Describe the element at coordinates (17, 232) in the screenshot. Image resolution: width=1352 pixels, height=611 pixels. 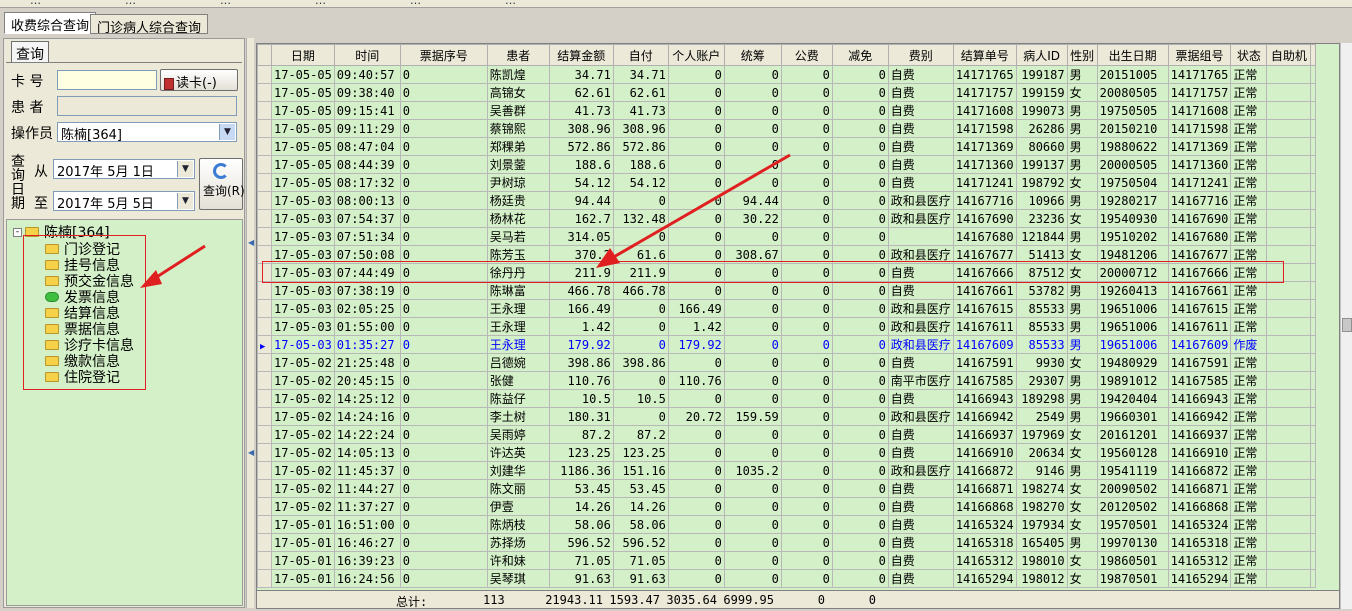
I see `collapse-icon: -` at that location.